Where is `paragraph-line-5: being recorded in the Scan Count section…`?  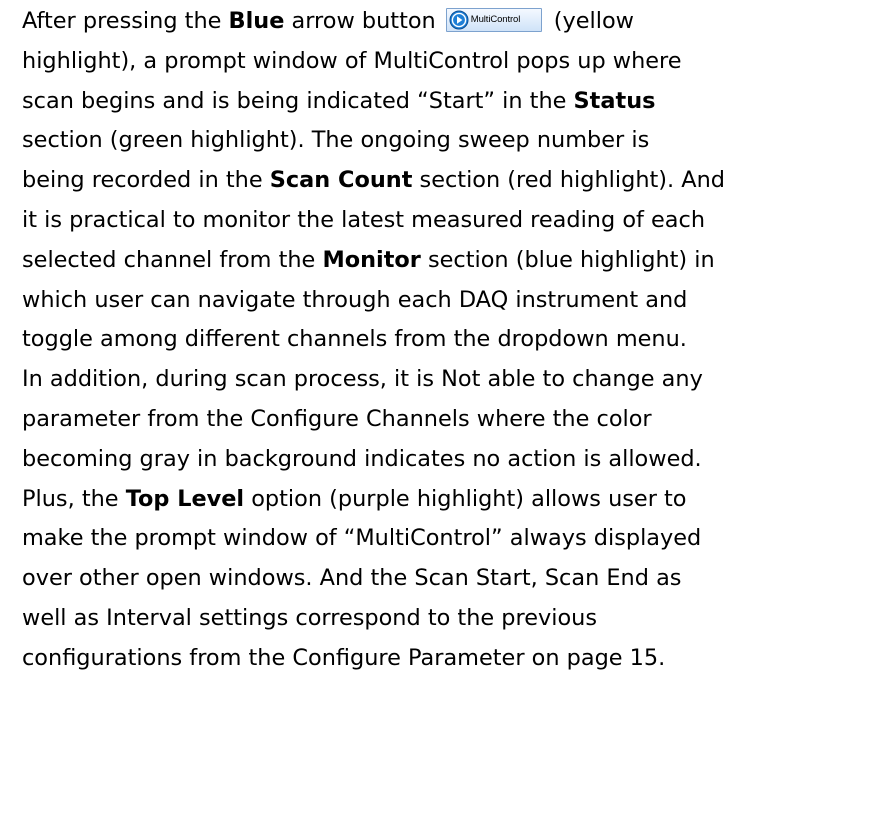 paragraph-line-5: being recorded in the Scan Count section… is located at coordinates (447, 181).